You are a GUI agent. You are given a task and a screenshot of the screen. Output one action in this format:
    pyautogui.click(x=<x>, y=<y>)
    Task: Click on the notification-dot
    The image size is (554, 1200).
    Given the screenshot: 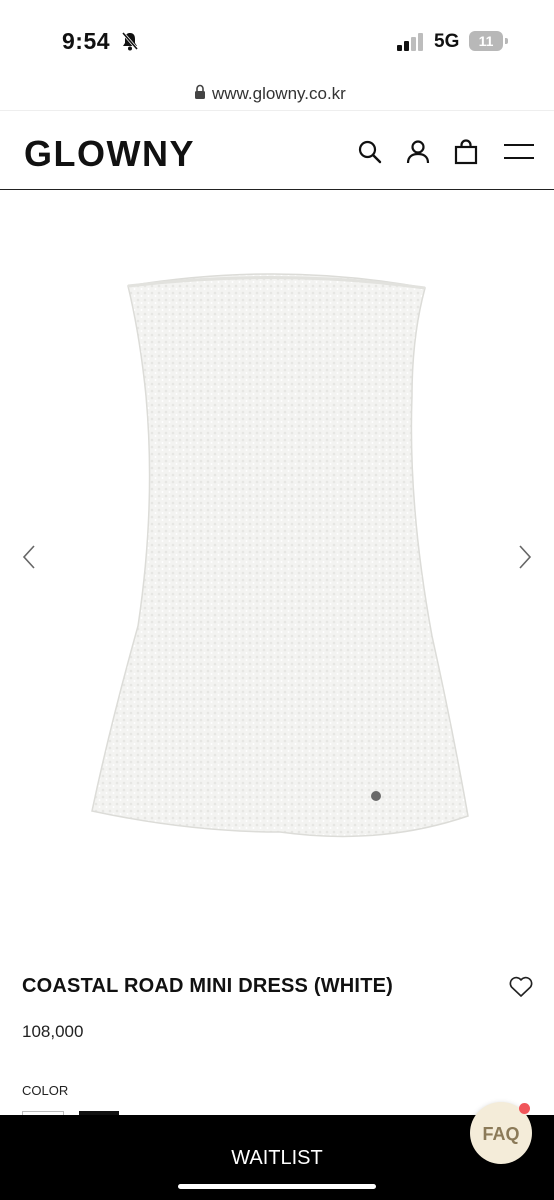 What is the action you would take?
    pyautogui.click(x=524, y=1108)
    